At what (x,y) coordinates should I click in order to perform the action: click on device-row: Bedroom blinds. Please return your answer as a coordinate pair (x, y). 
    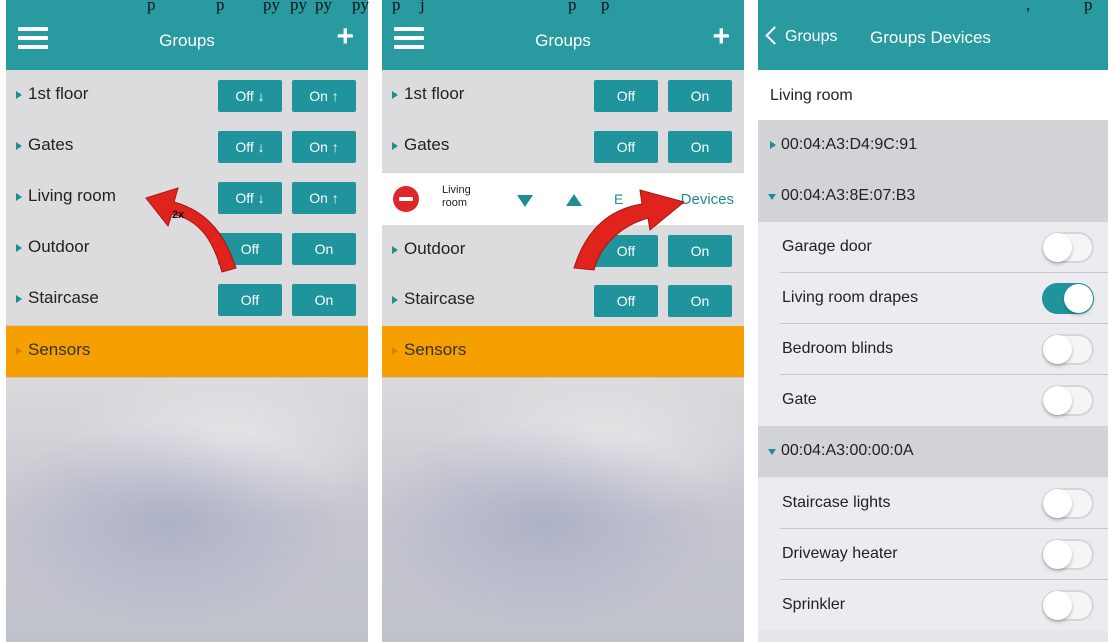
    Looking at the image, I should click on (933, 349).